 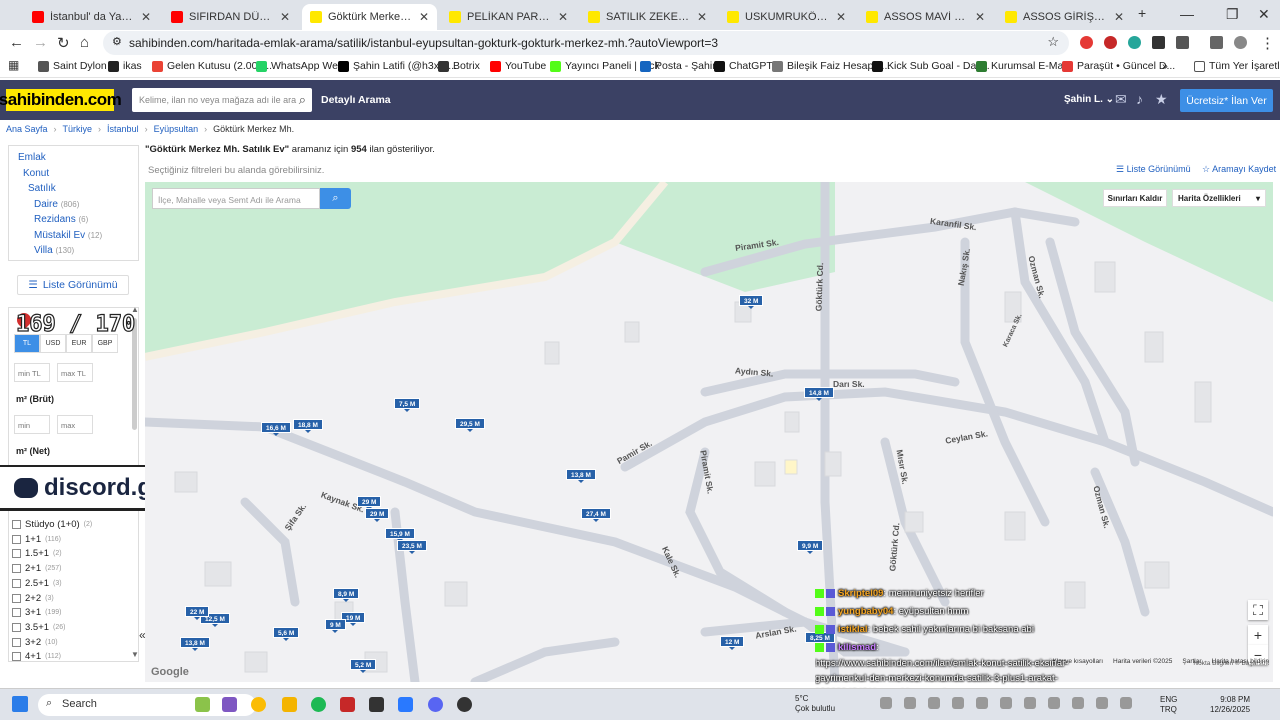 I want to click on all-bookmarks-folder: Tüm Yer İşaretleri, so click(x=1237, y=66).